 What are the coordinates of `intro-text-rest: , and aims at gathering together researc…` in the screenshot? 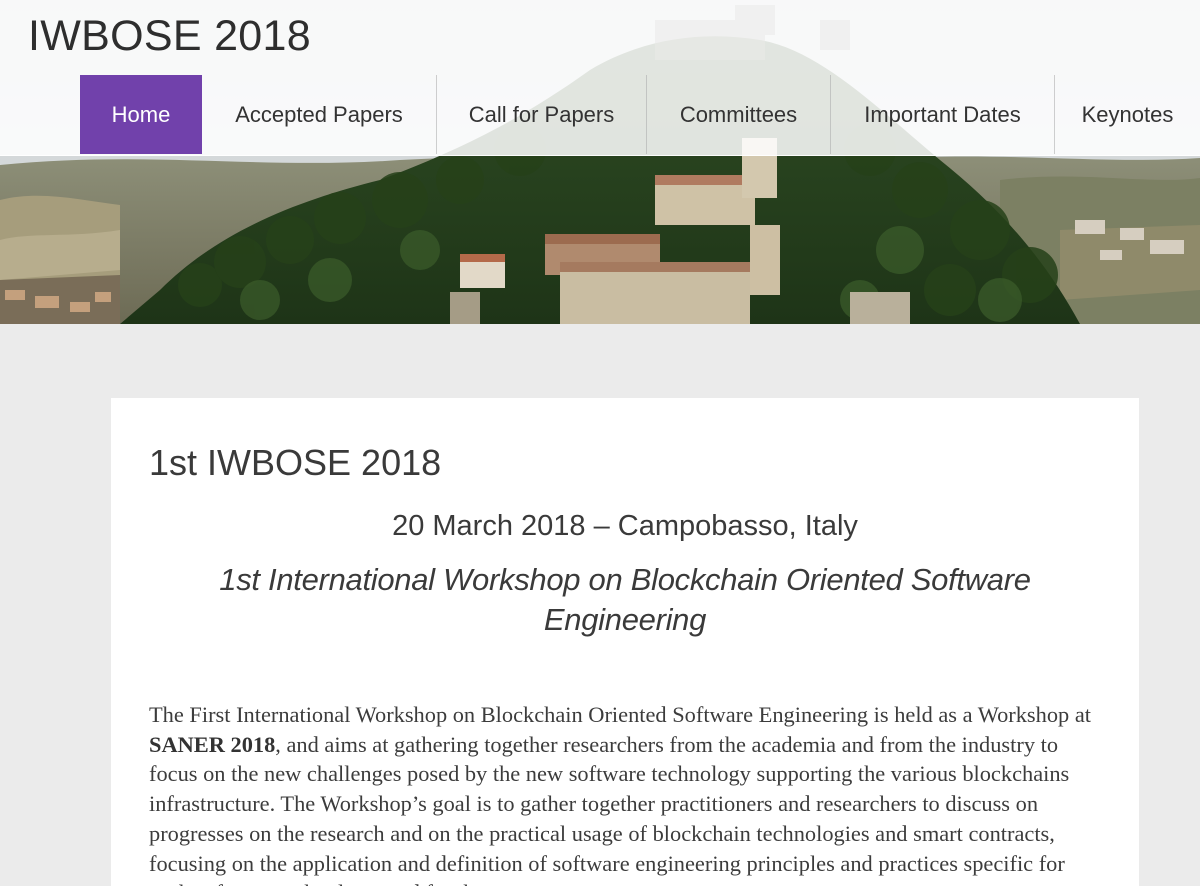 It's located at (609, 808).